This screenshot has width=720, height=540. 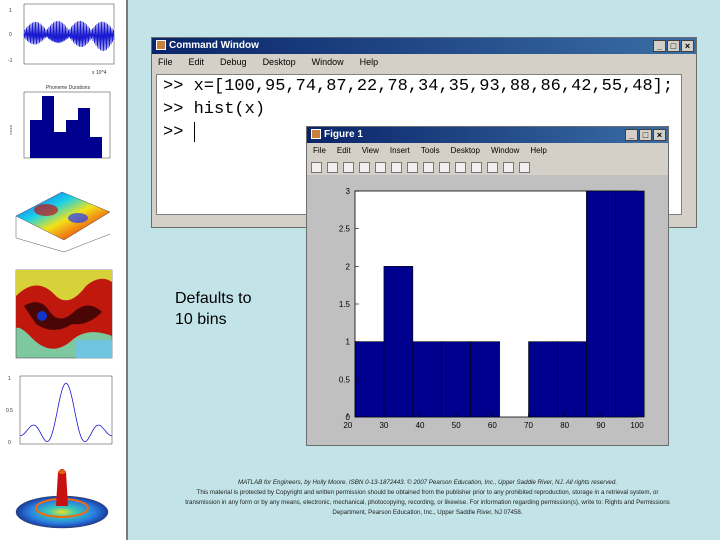 What do you see at coordinates (68, 88) in the screenshot?
I see `histogram-thumbnail-title: Phoneme Durations` at bounding box center [68, 88].